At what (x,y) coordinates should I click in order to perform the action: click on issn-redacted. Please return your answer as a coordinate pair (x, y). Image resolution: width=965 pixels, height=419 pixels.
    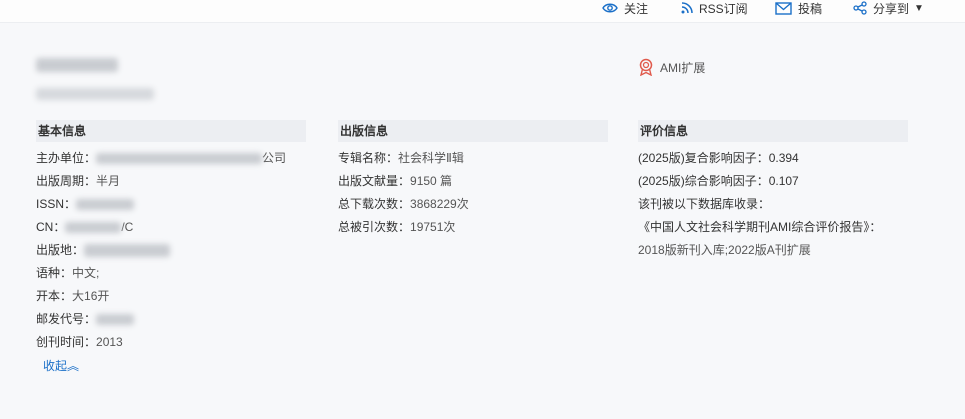
    Looking at the image, I should click on (105, 205).